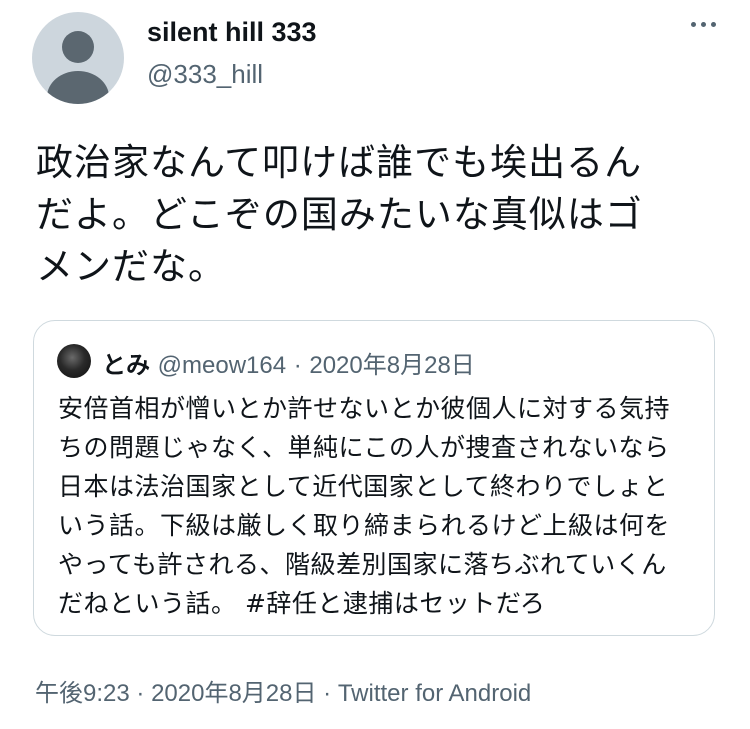  Describe the element at coordinates (434, 693) in the screenshot. I see `tweet-source-link: Twitter for Android` at that location.